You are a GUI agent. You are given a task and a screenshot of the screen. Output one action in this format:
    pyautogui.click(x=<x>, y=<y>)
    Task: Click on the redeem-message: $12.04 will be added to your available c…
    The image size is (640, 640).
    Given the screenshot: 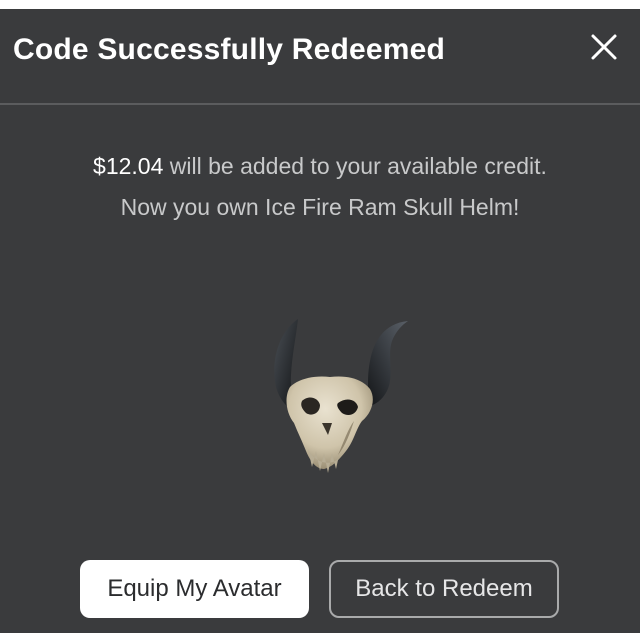 What is the action you would take?
    pyautogui.click(x=320, y=187)
    